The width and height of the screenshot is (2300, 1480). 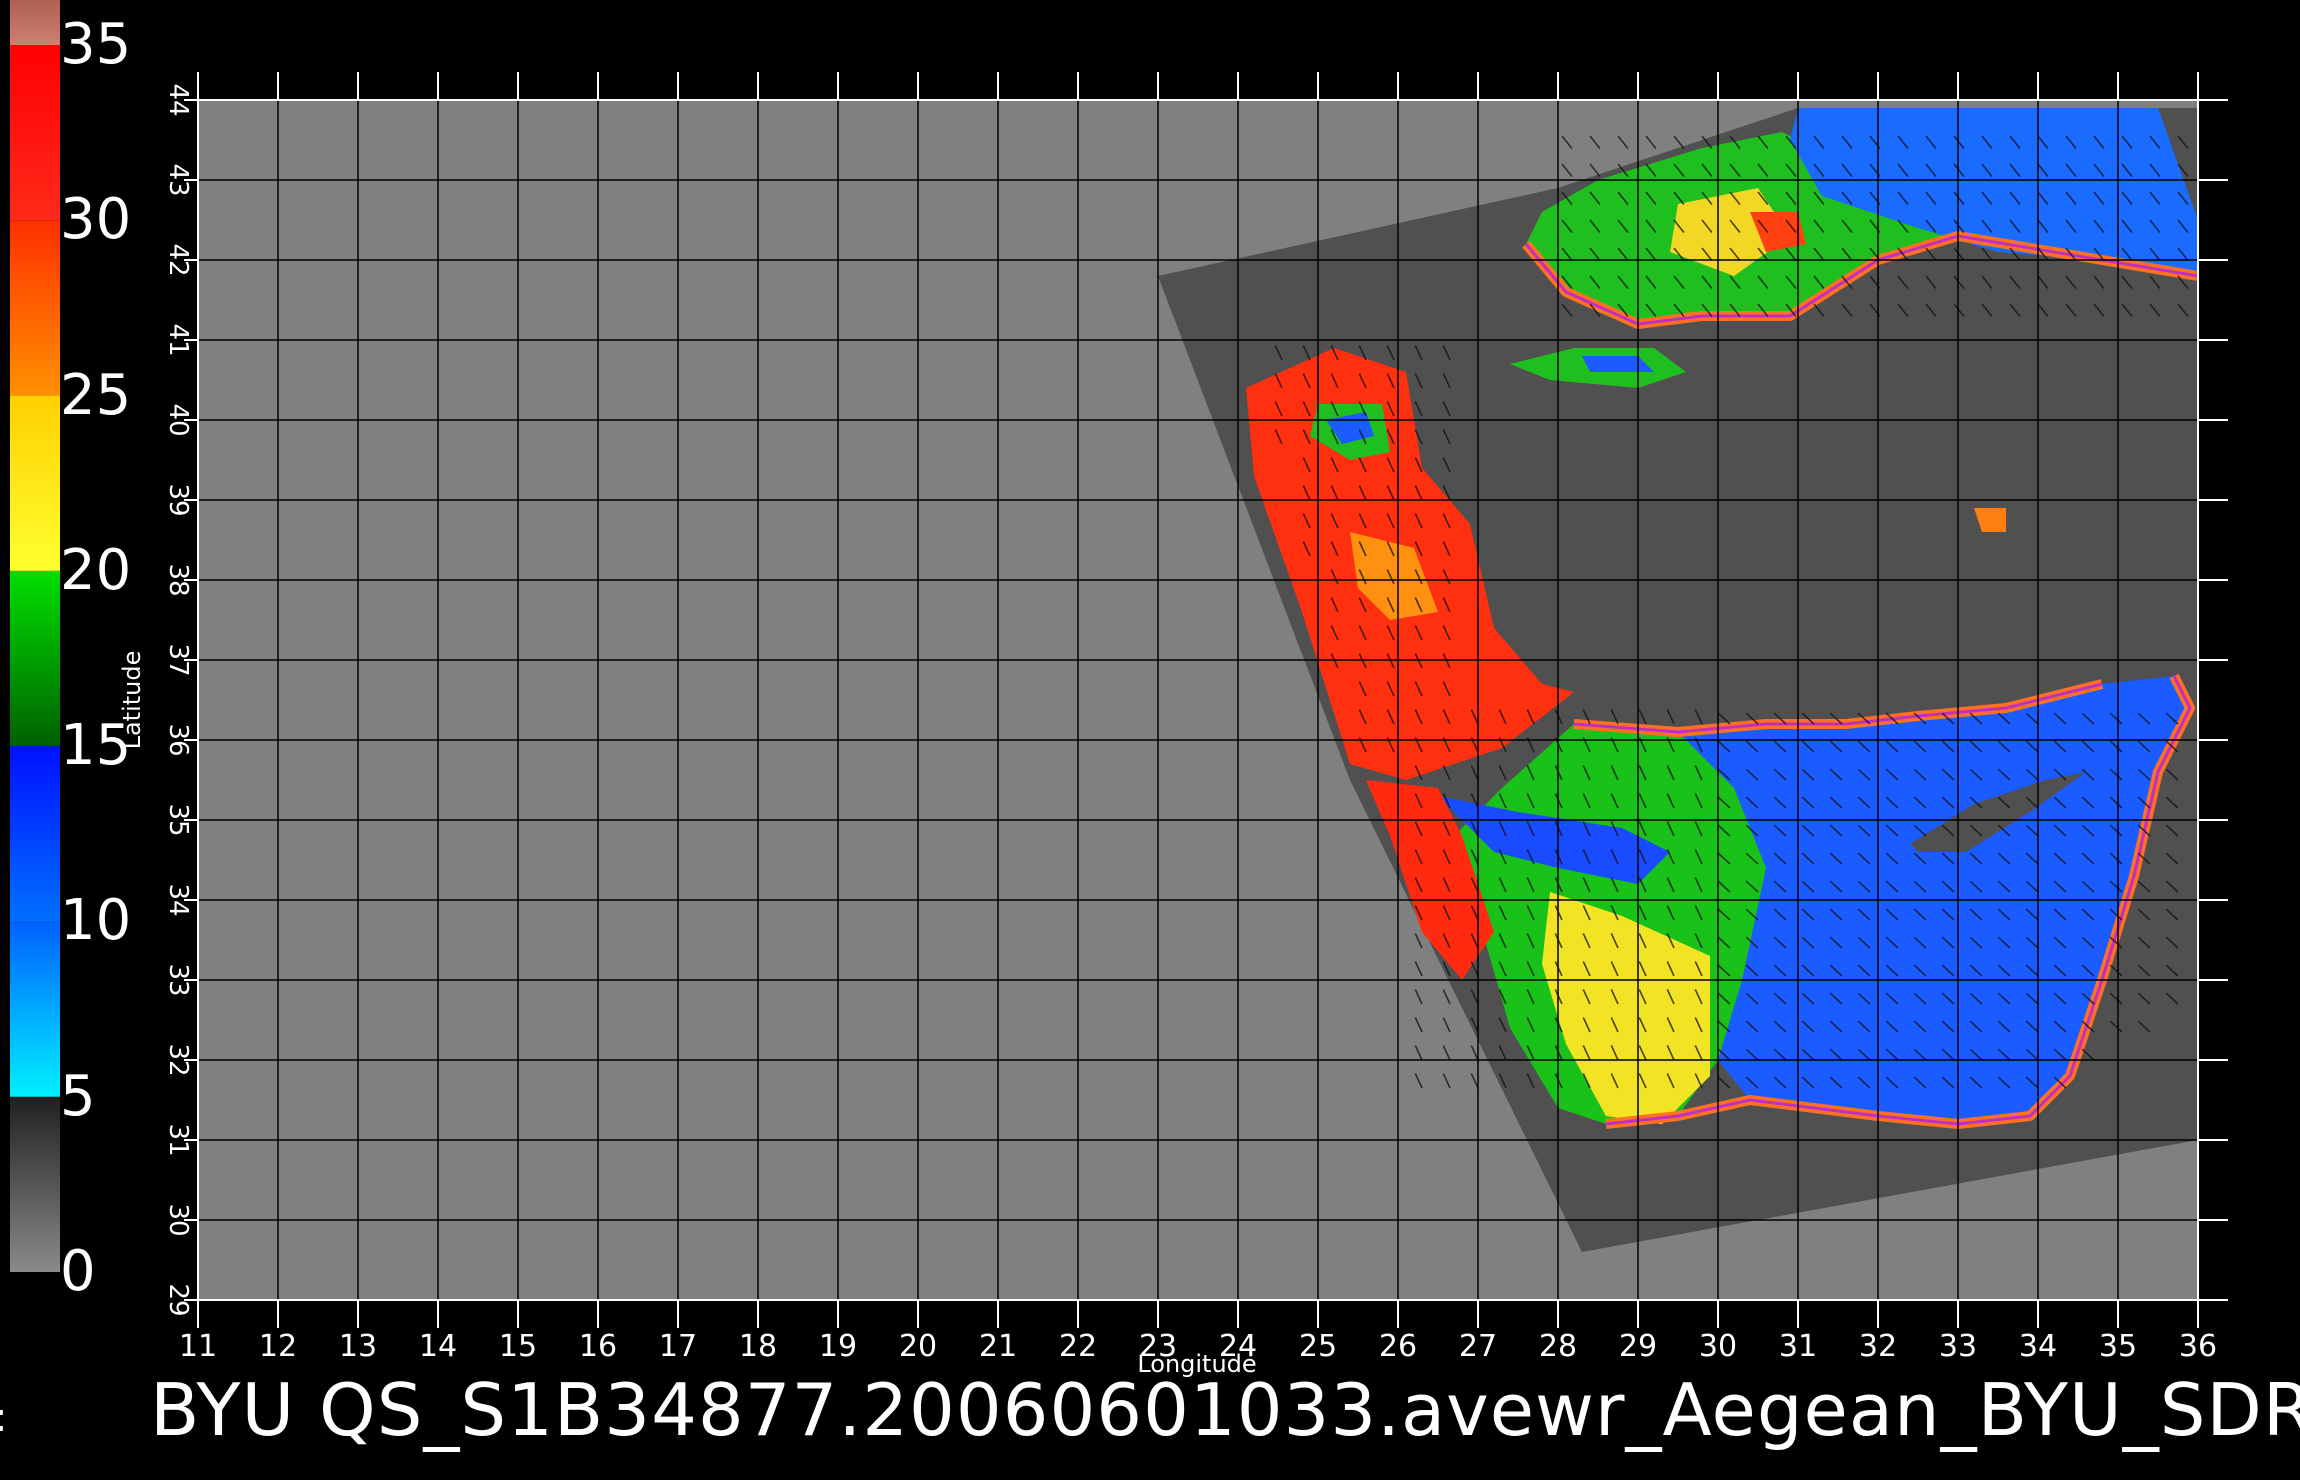 What do you see at coordinates (1798, 1346) in the screenshot?
I see `lon-tick-label: 31` at bounding box center [1798, 1346].